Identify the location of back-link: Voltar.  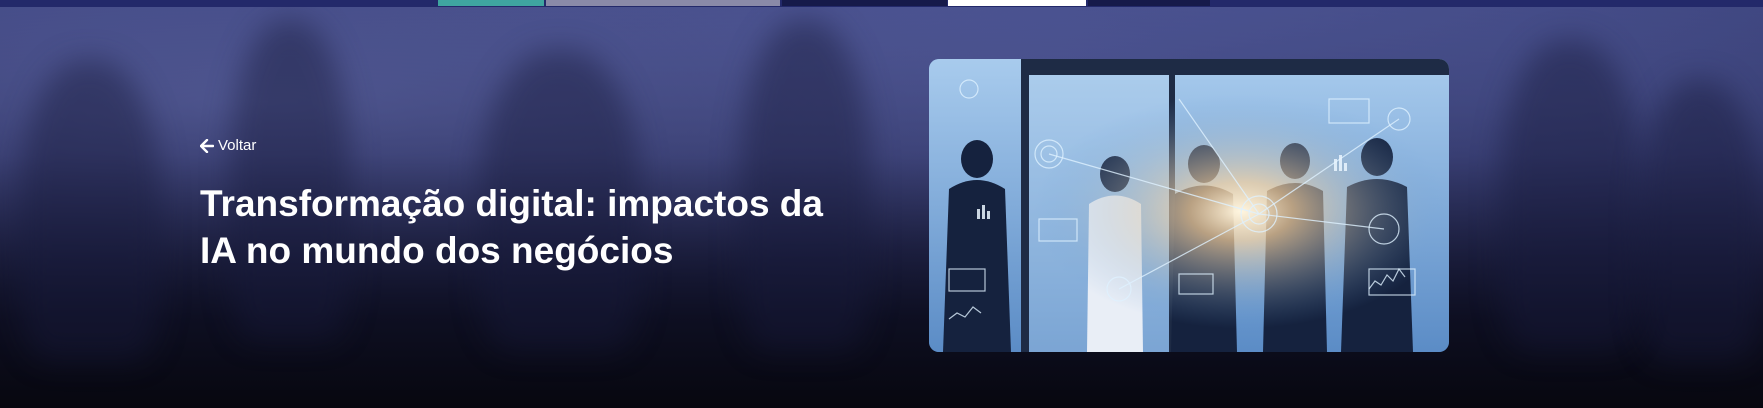
(228, 145).